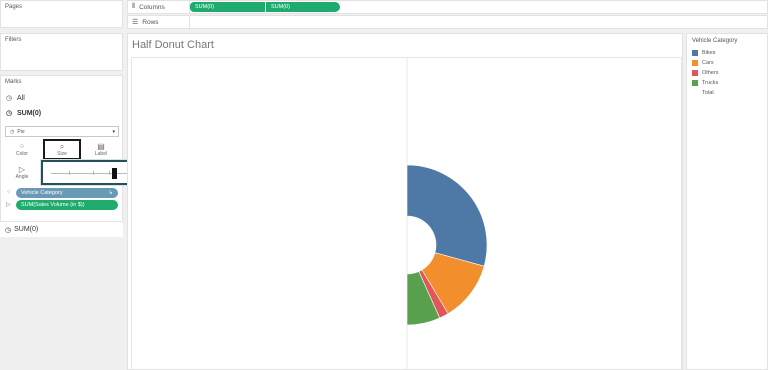  What do you see at coordinates (113, 132) in the screenshot?
I see `chevron-down-icon: ▾` at bounding box center [113, 132].